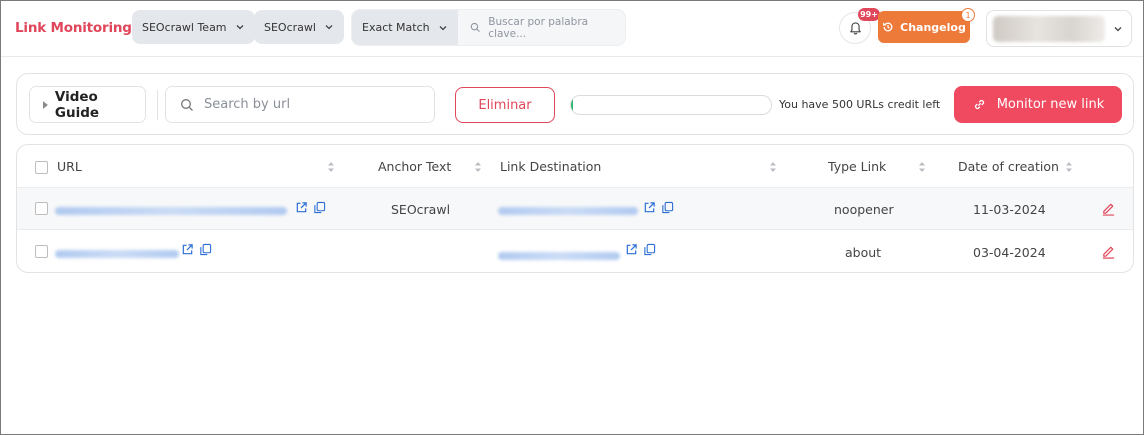  I want to click on column-header-date-of-creation: Date of creation, so click(1008, 166).